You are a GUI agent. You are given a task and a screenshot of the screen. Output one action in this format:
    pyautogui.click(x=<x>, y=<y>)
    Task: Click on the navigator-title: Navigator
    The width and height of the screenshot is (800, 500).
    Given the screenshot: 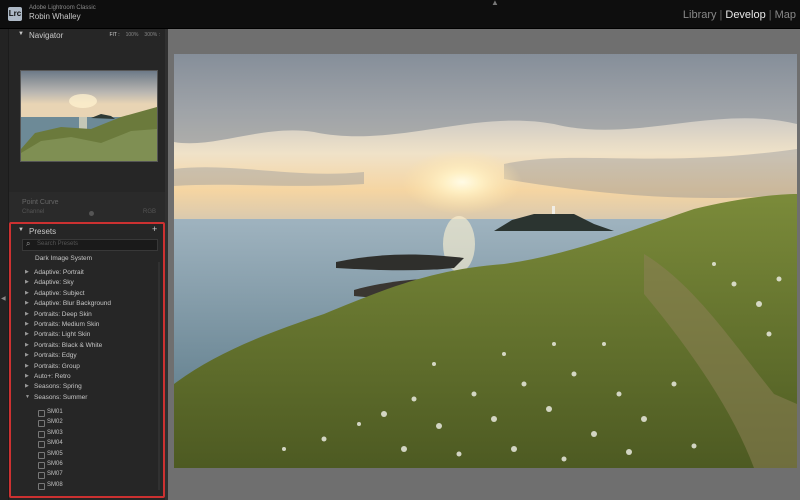 What is the action you would take?
    pyautogui.click(x=46, y=35)
    